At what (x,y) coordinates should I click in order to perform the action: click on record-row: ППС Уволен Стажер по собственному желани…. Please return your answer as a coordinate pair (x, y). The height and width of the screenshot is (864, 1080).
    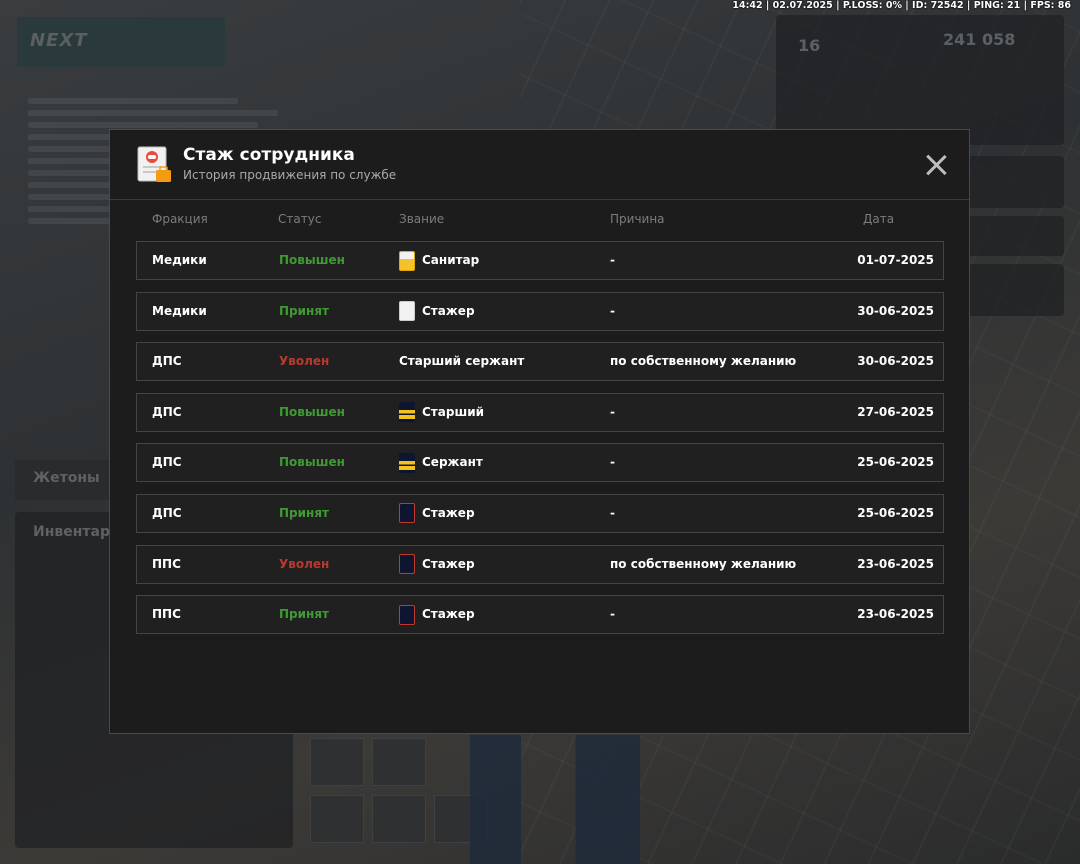
    Looking at the image, I should click on (540, 564).